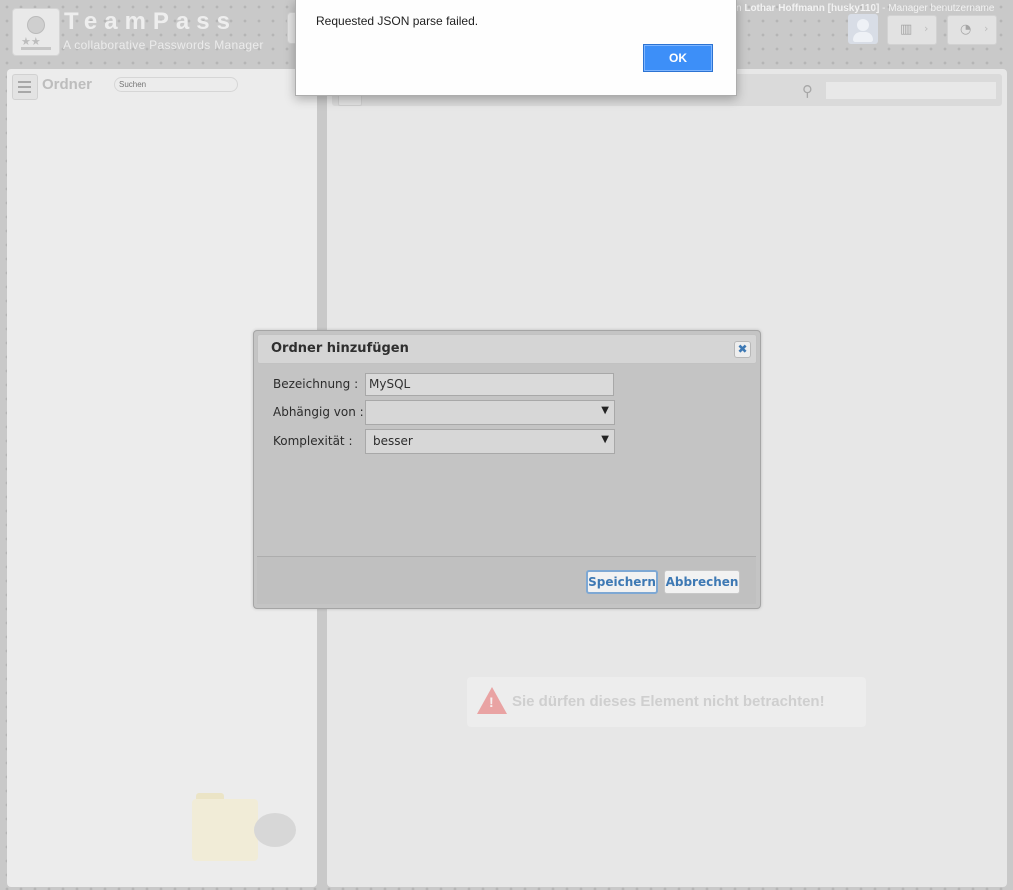 This screenshot has width=1013, height=890. I want to click on alert-dialog: Requested JSON parse failed. OK, so click(516, 48).